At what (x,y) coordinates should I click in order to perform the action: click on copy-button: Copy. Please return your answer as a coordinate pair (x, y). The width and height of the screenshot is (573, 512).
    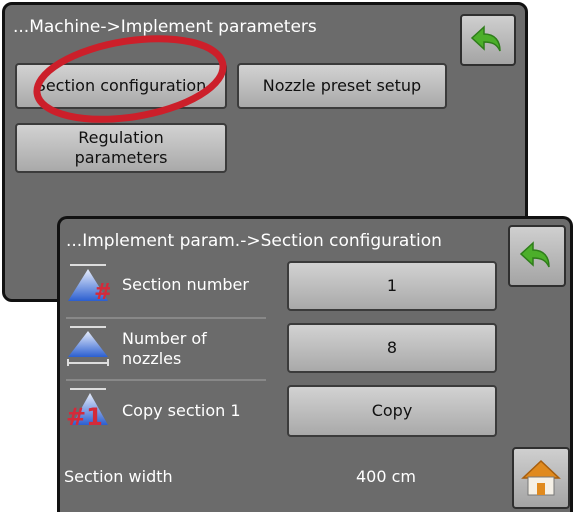
    Looking at the image, I should click on (392, 411).